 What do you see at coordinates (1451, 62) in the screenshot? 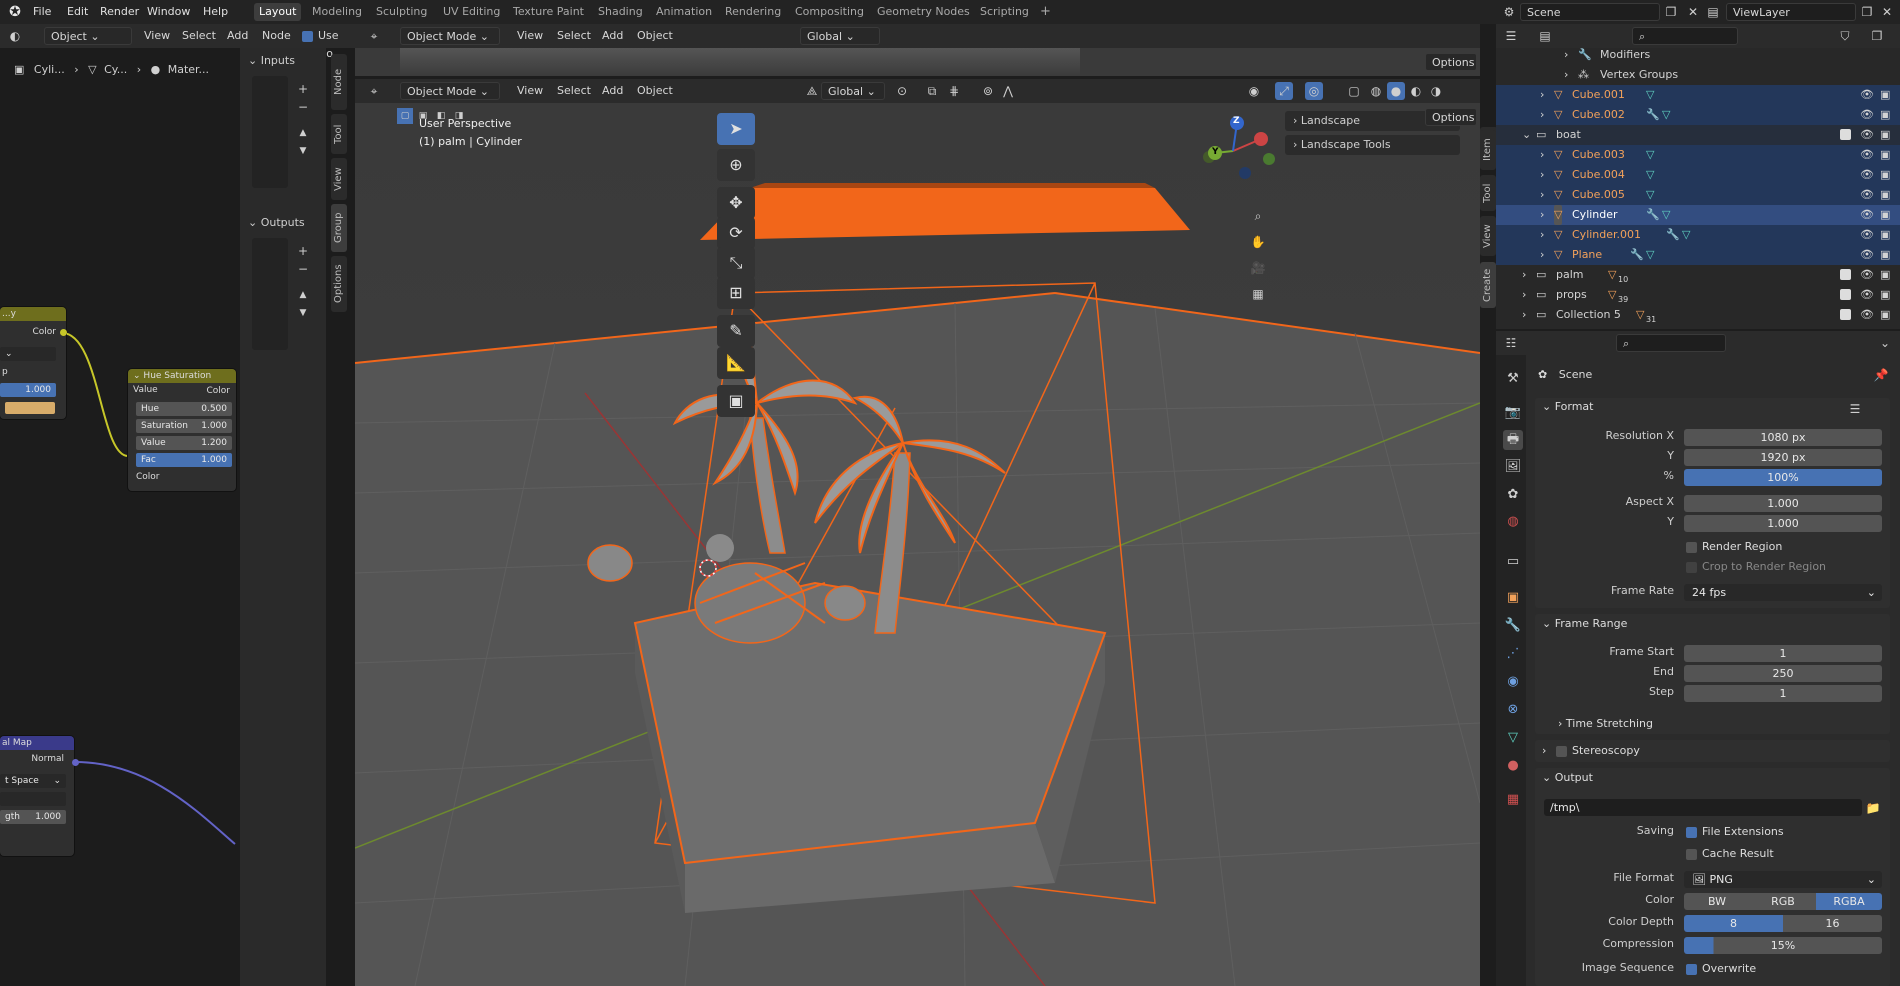
I see `upper-options-dropdown: Options` at bounding box center [1451, 62].